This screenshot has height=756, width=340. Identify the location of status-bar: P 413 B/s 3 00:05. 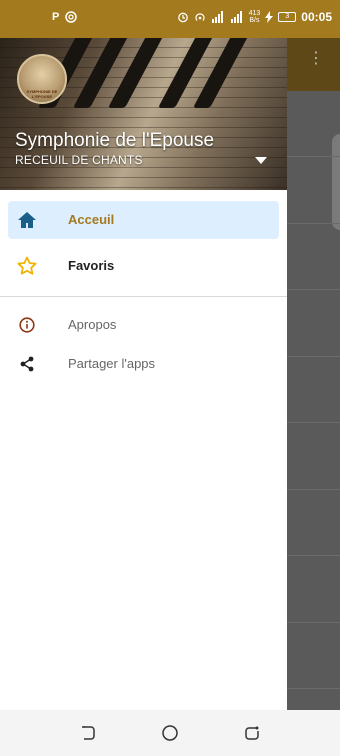
(170, 19).